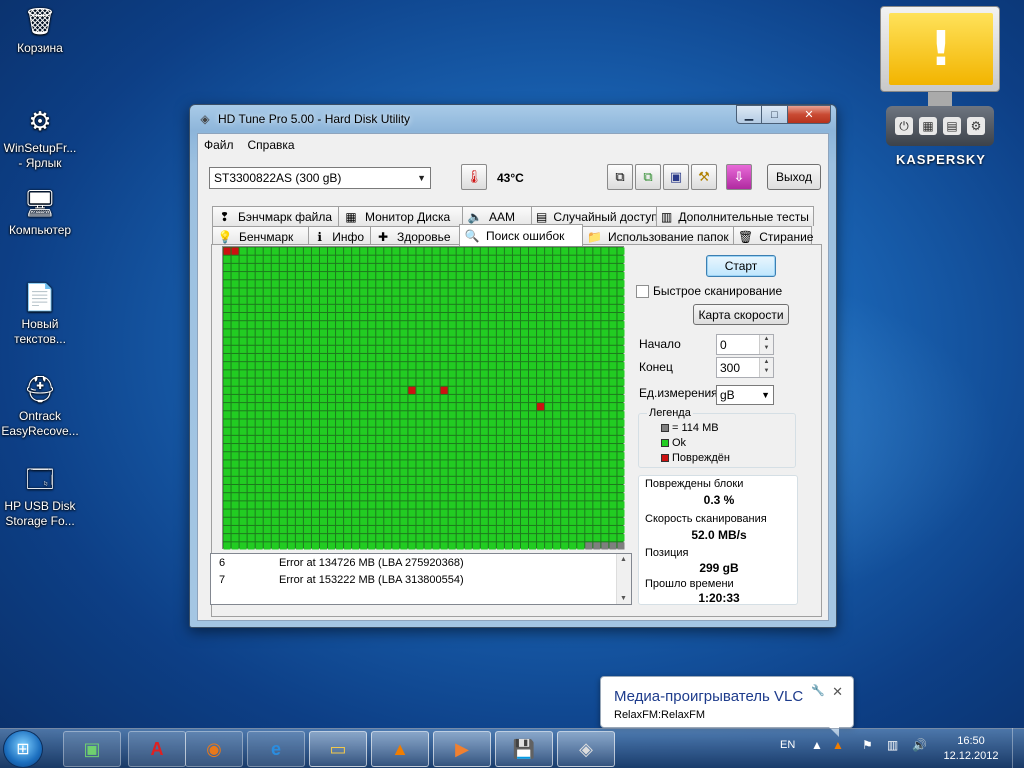 This screenshot has width=1024, height=768. I want to click on desktop-icon-winsetup: ⚙ WinSetupFr... - Ярлык, so click(40, 137).